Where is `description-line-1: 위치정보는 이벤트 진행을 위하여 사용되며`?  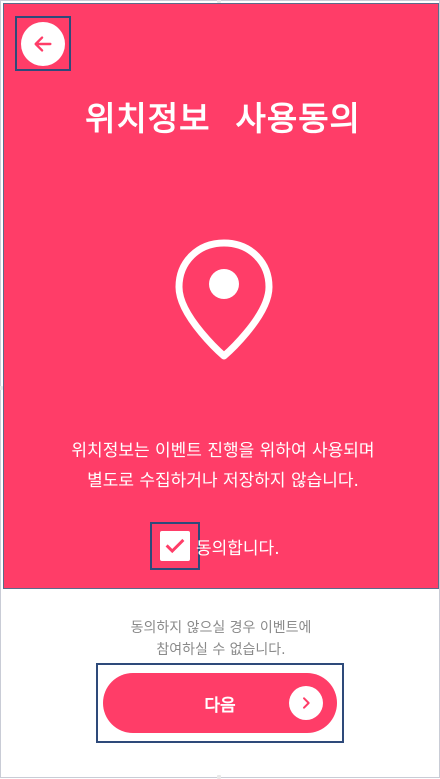 description-line-1: 위치정보는 이벤트 진행을 위하여 사용되며 is located at coordinates (223, 451).